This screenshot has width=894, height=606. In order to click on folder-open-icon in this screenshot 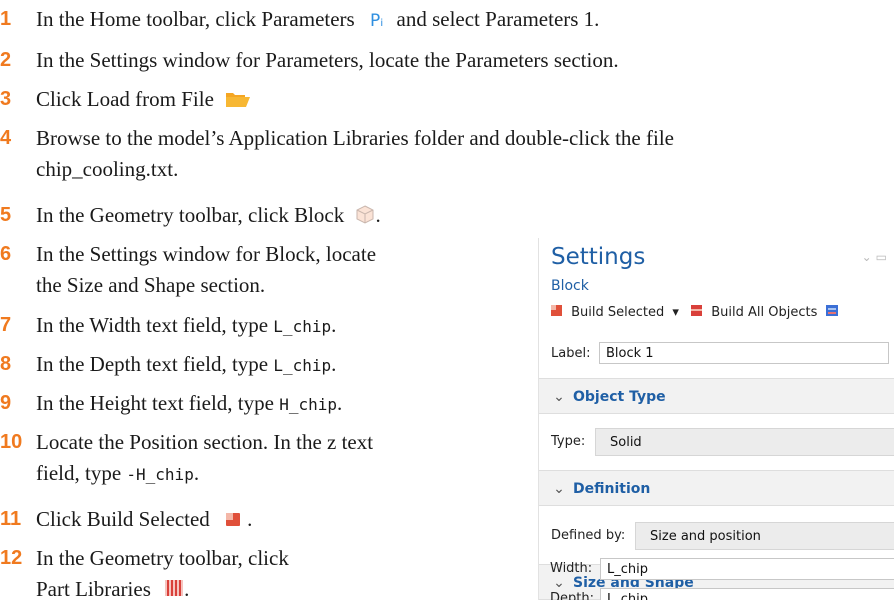, I will do `click(238, 101)`.